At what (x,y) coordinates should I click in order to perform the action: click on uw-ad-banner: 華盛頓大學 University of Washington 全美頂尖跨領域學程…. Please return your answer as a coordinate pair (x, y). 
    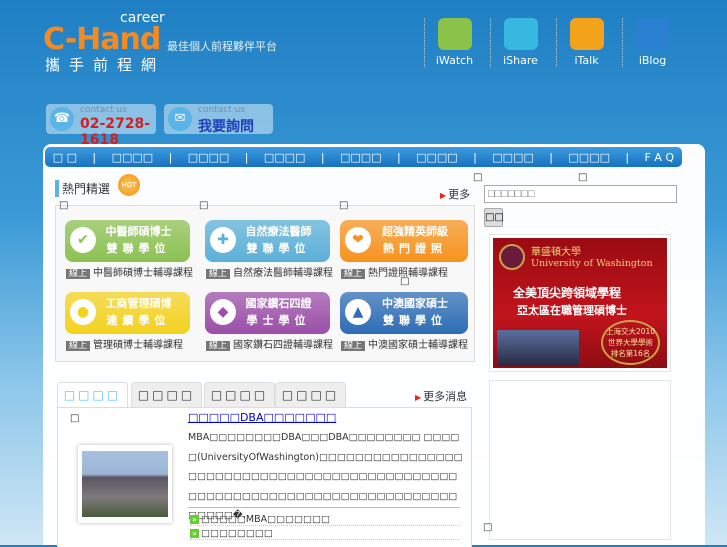
    Looking at the image, I should click on (580, 303).